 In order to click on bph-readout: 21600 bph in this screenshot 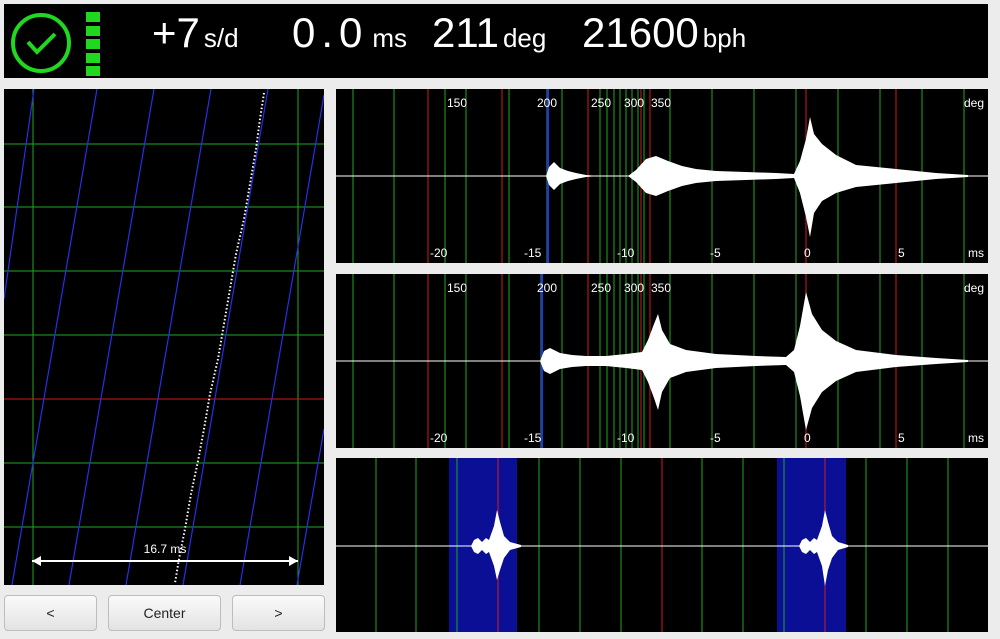, I will do `click(664, 33)`.